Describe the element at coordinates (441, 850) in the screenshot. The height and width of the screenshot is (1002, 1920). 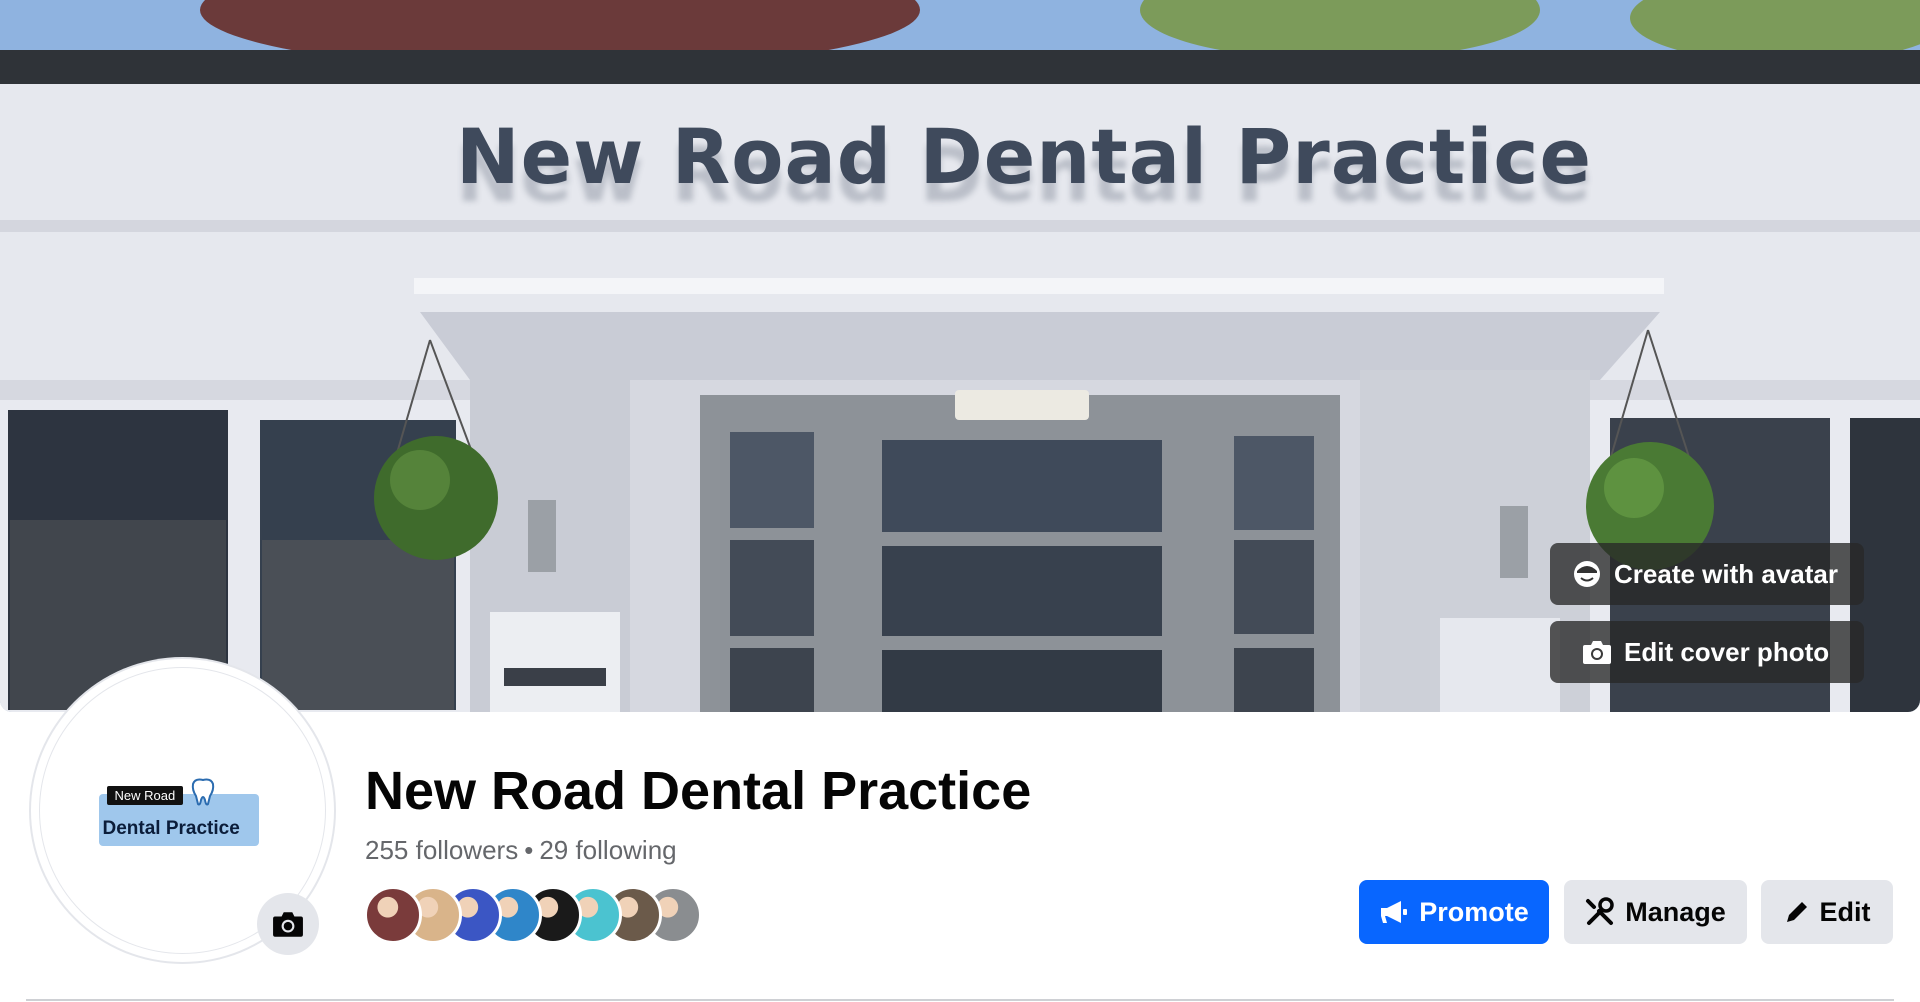
I see `followers-count-link: 255 followers` at that location.